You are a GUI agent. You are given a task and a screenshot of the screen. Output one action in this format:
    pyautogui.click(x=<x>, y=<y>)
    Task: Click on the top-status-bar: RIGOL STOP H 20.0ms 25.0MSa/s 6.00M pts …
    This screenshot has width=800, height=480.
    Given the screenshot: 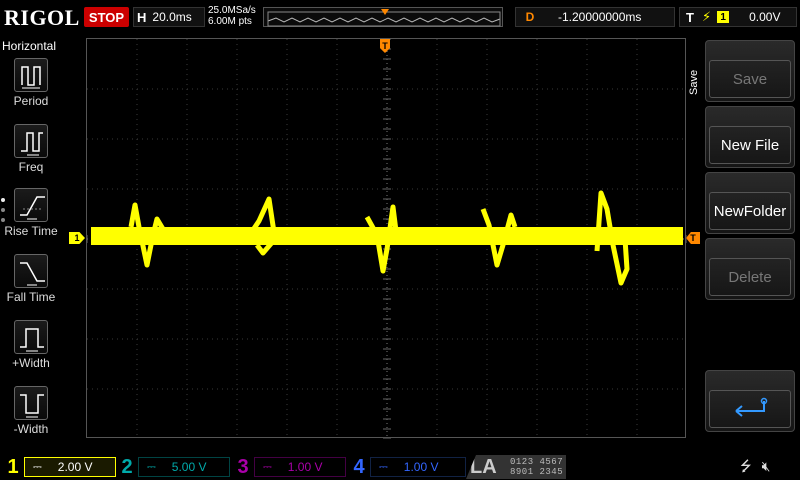 What is the action you would take?
    pyautogui.click(x=400, y=17)
    